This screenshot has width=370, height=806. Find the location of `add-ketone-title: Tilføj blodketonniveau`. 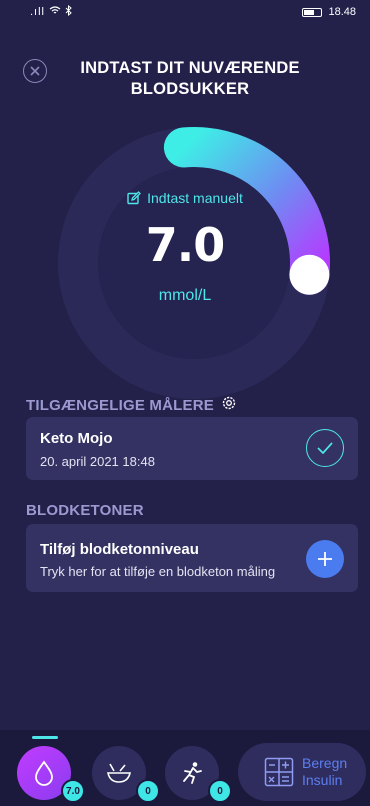

add-ketone-title: Tilføj blodketonniveau is located at coordinates (119, 549).